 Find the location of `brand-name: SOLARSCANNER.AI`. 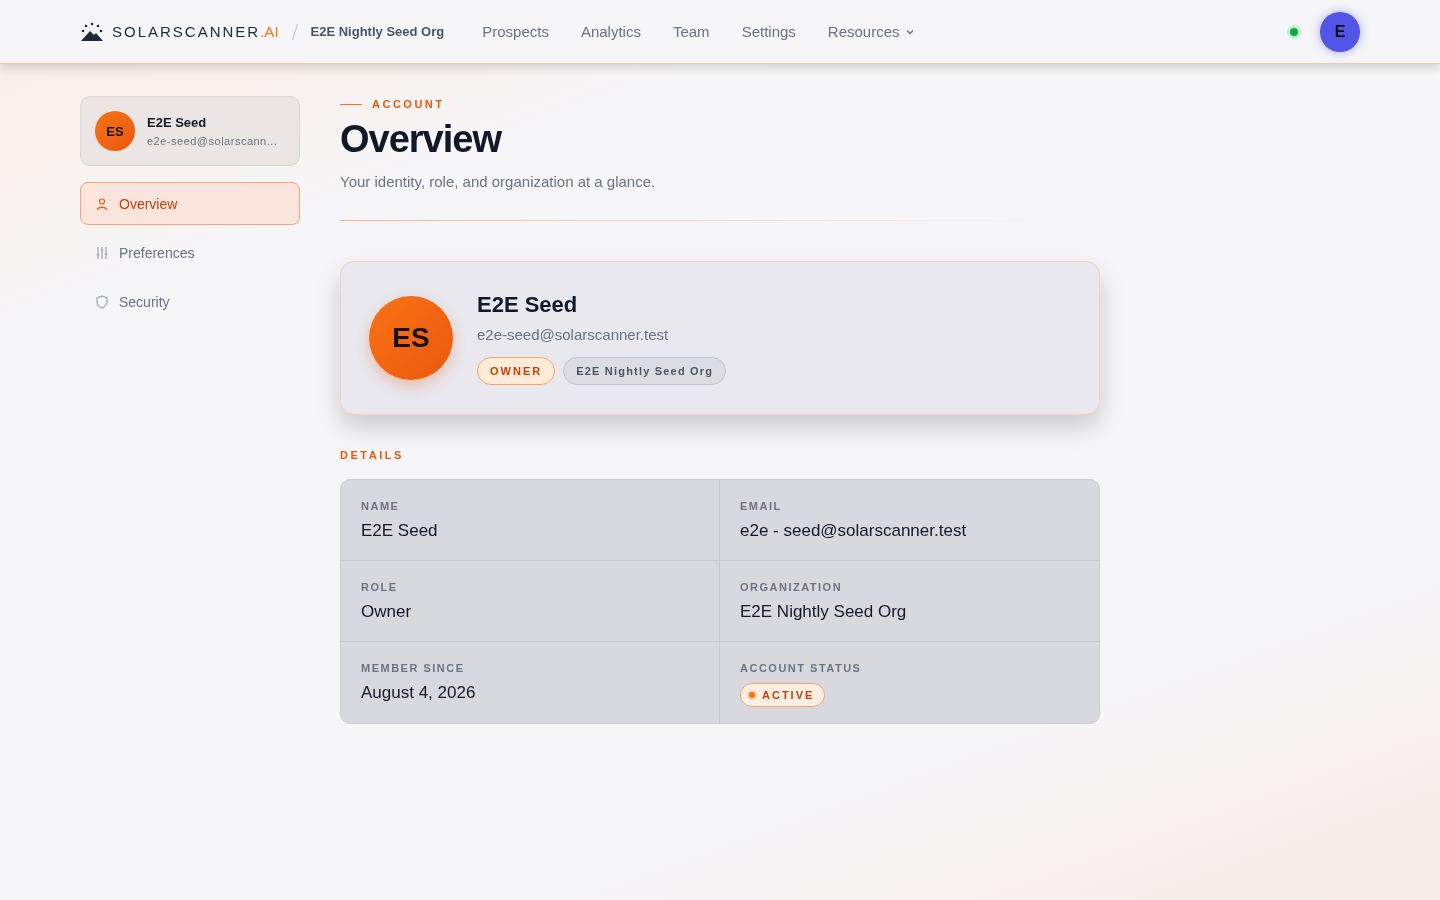

brand-name: SOLARSCANNER.AI is located at coordinates (195, 31).